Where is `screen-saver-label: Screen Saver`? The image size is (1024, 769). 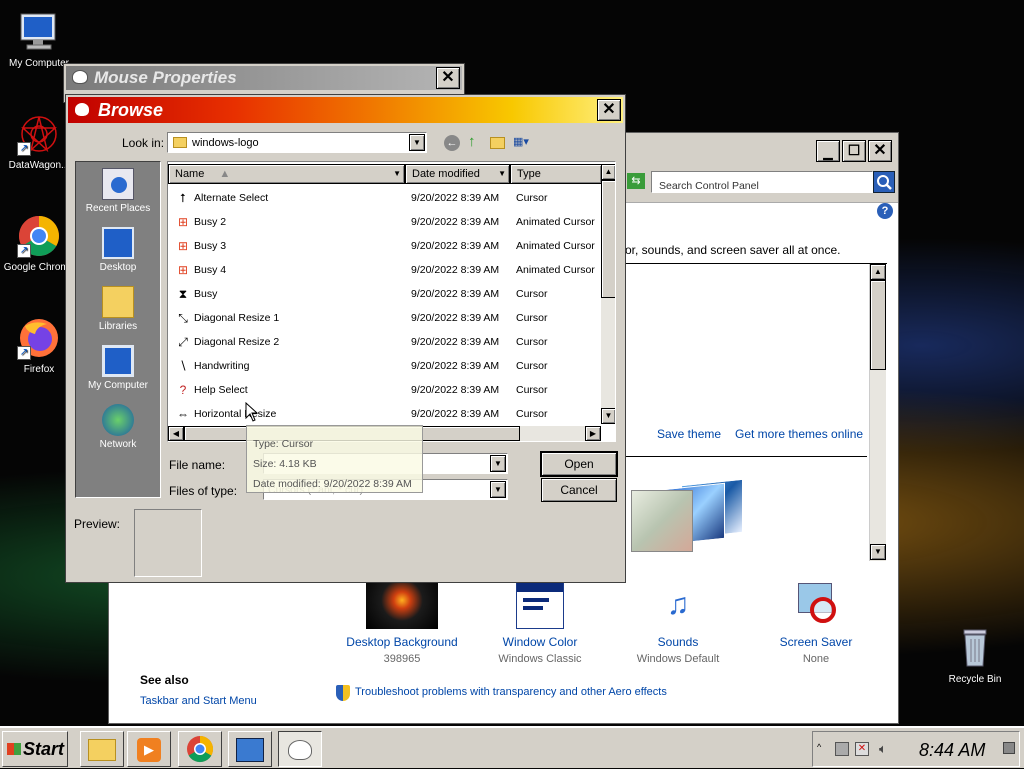
screen-saver-label: Screen Saver is located at coordinates (816, 642).